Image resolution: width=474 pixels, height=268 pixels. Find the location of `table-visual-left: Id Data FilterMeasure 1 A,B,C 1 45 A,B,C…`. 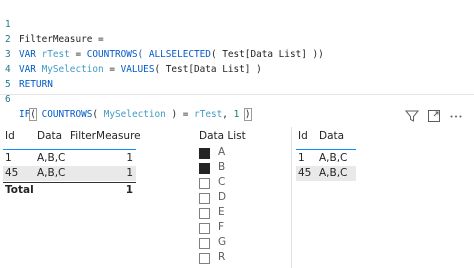

table-visual-left: Id Data FilterMeasure 1 A,B,C 1 45 A,B,C… is located at coordinates (70, 167).